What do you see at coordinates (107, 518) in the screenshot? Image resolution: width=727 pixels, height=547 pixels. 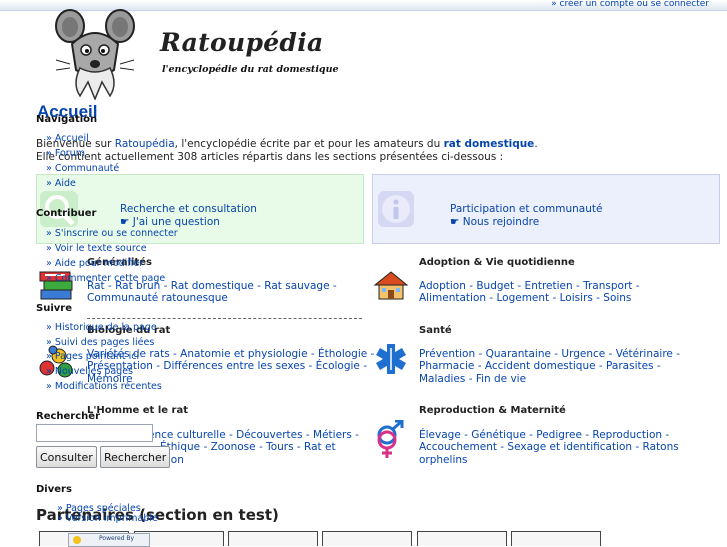 I see `sidebar-item-printable: » Version imprimable` at bounding box center [107, 518].